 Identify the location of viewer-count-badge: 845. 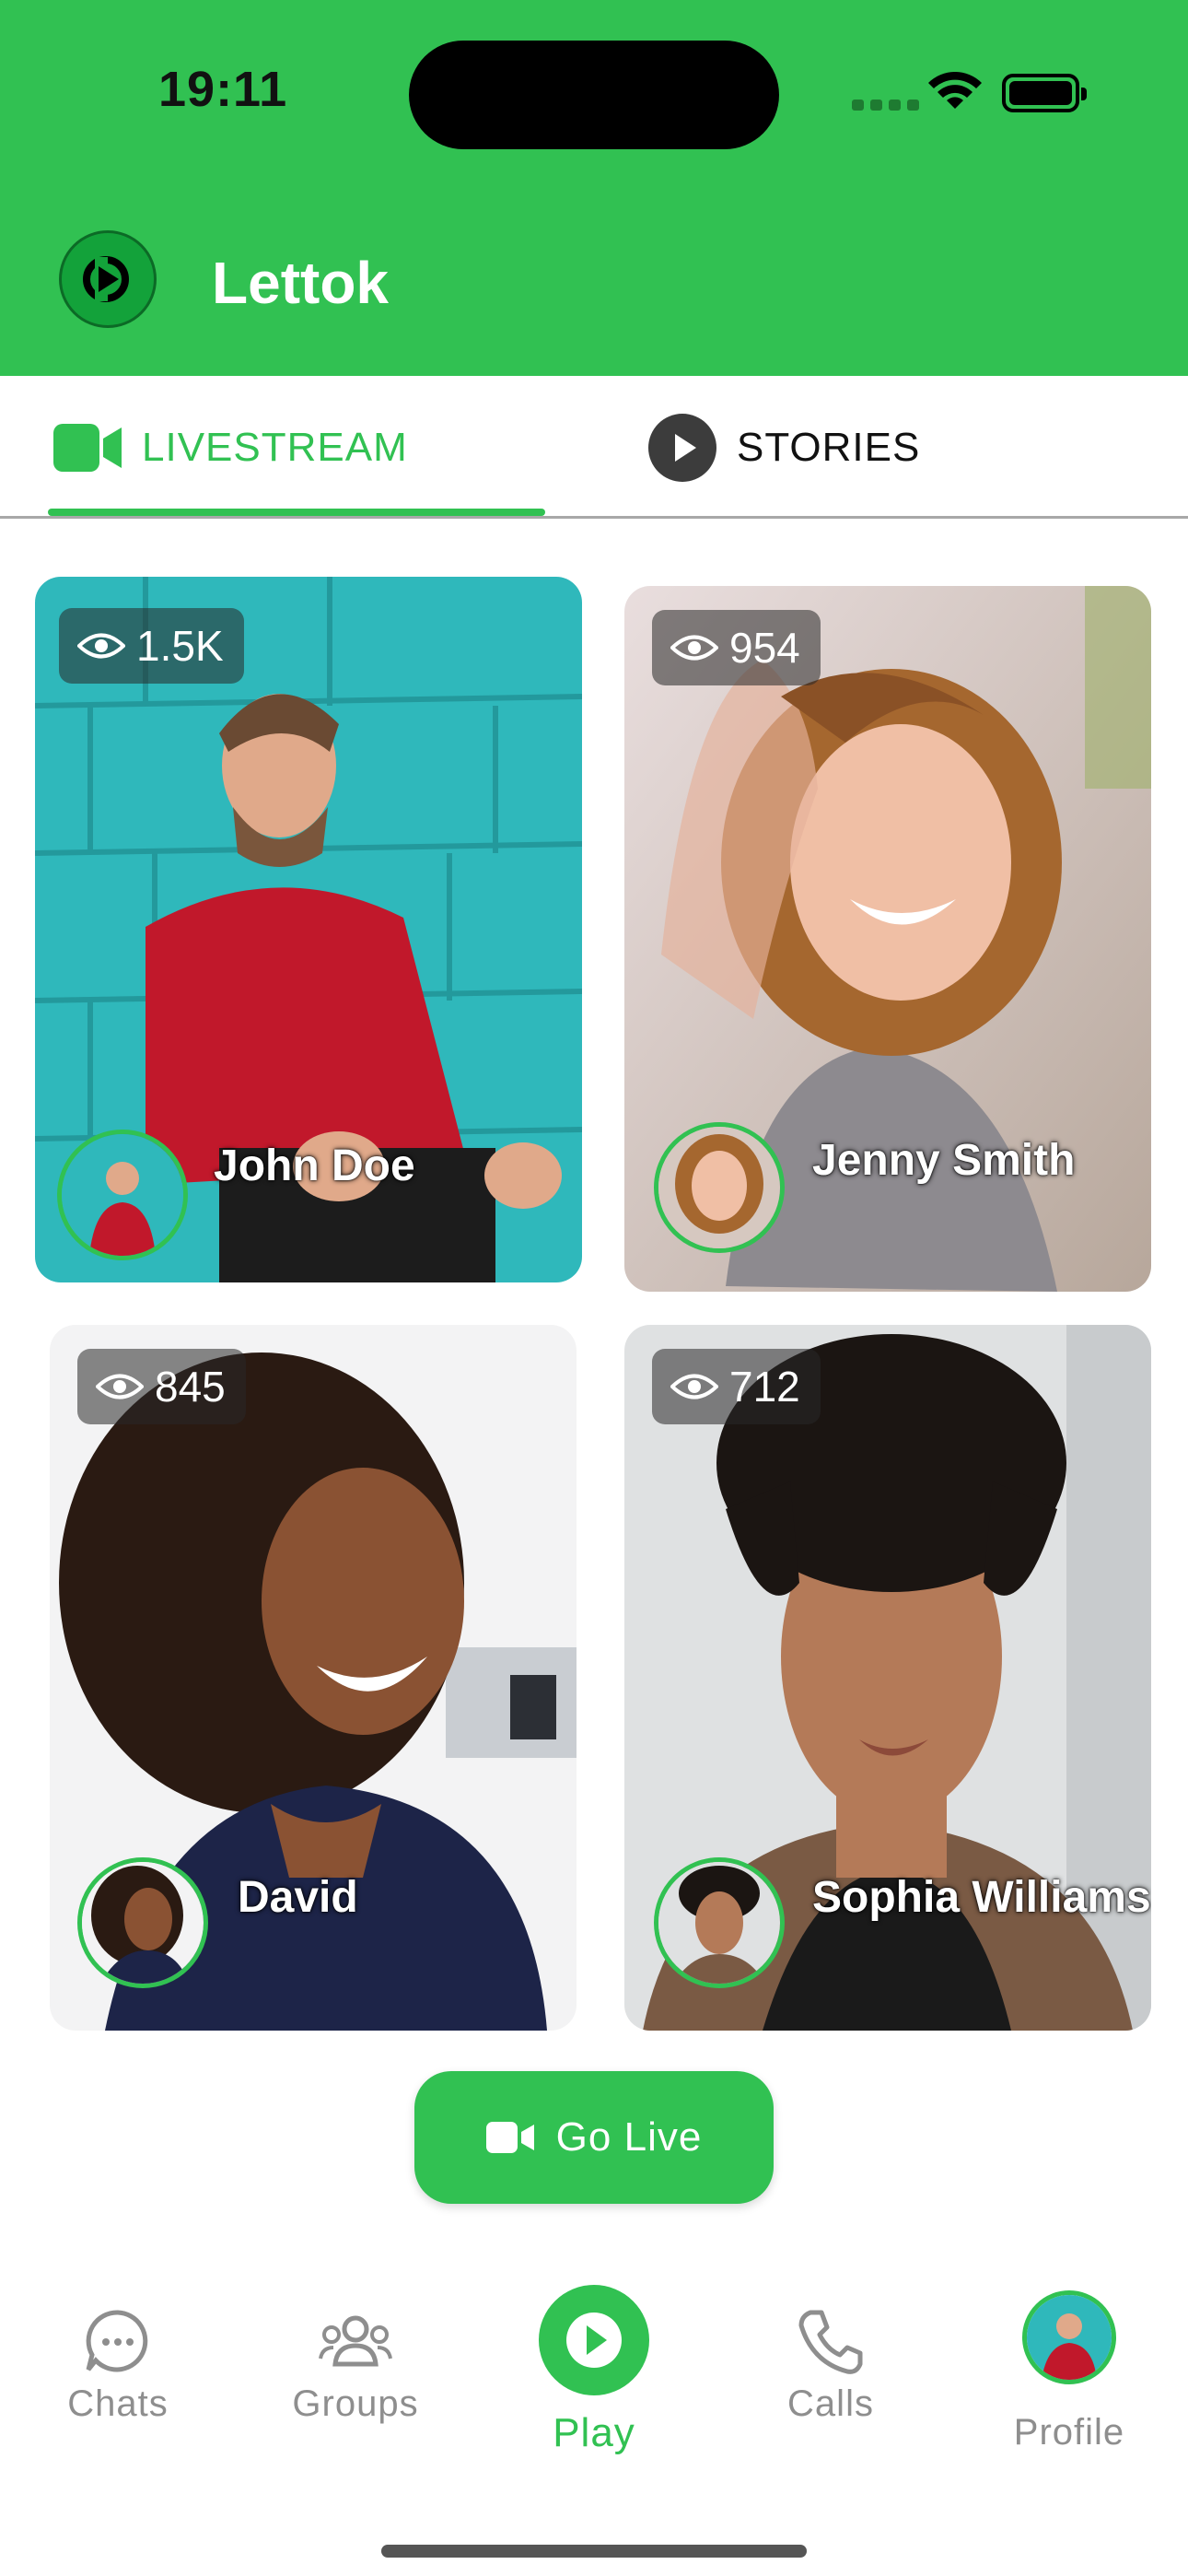
(161, 1386).